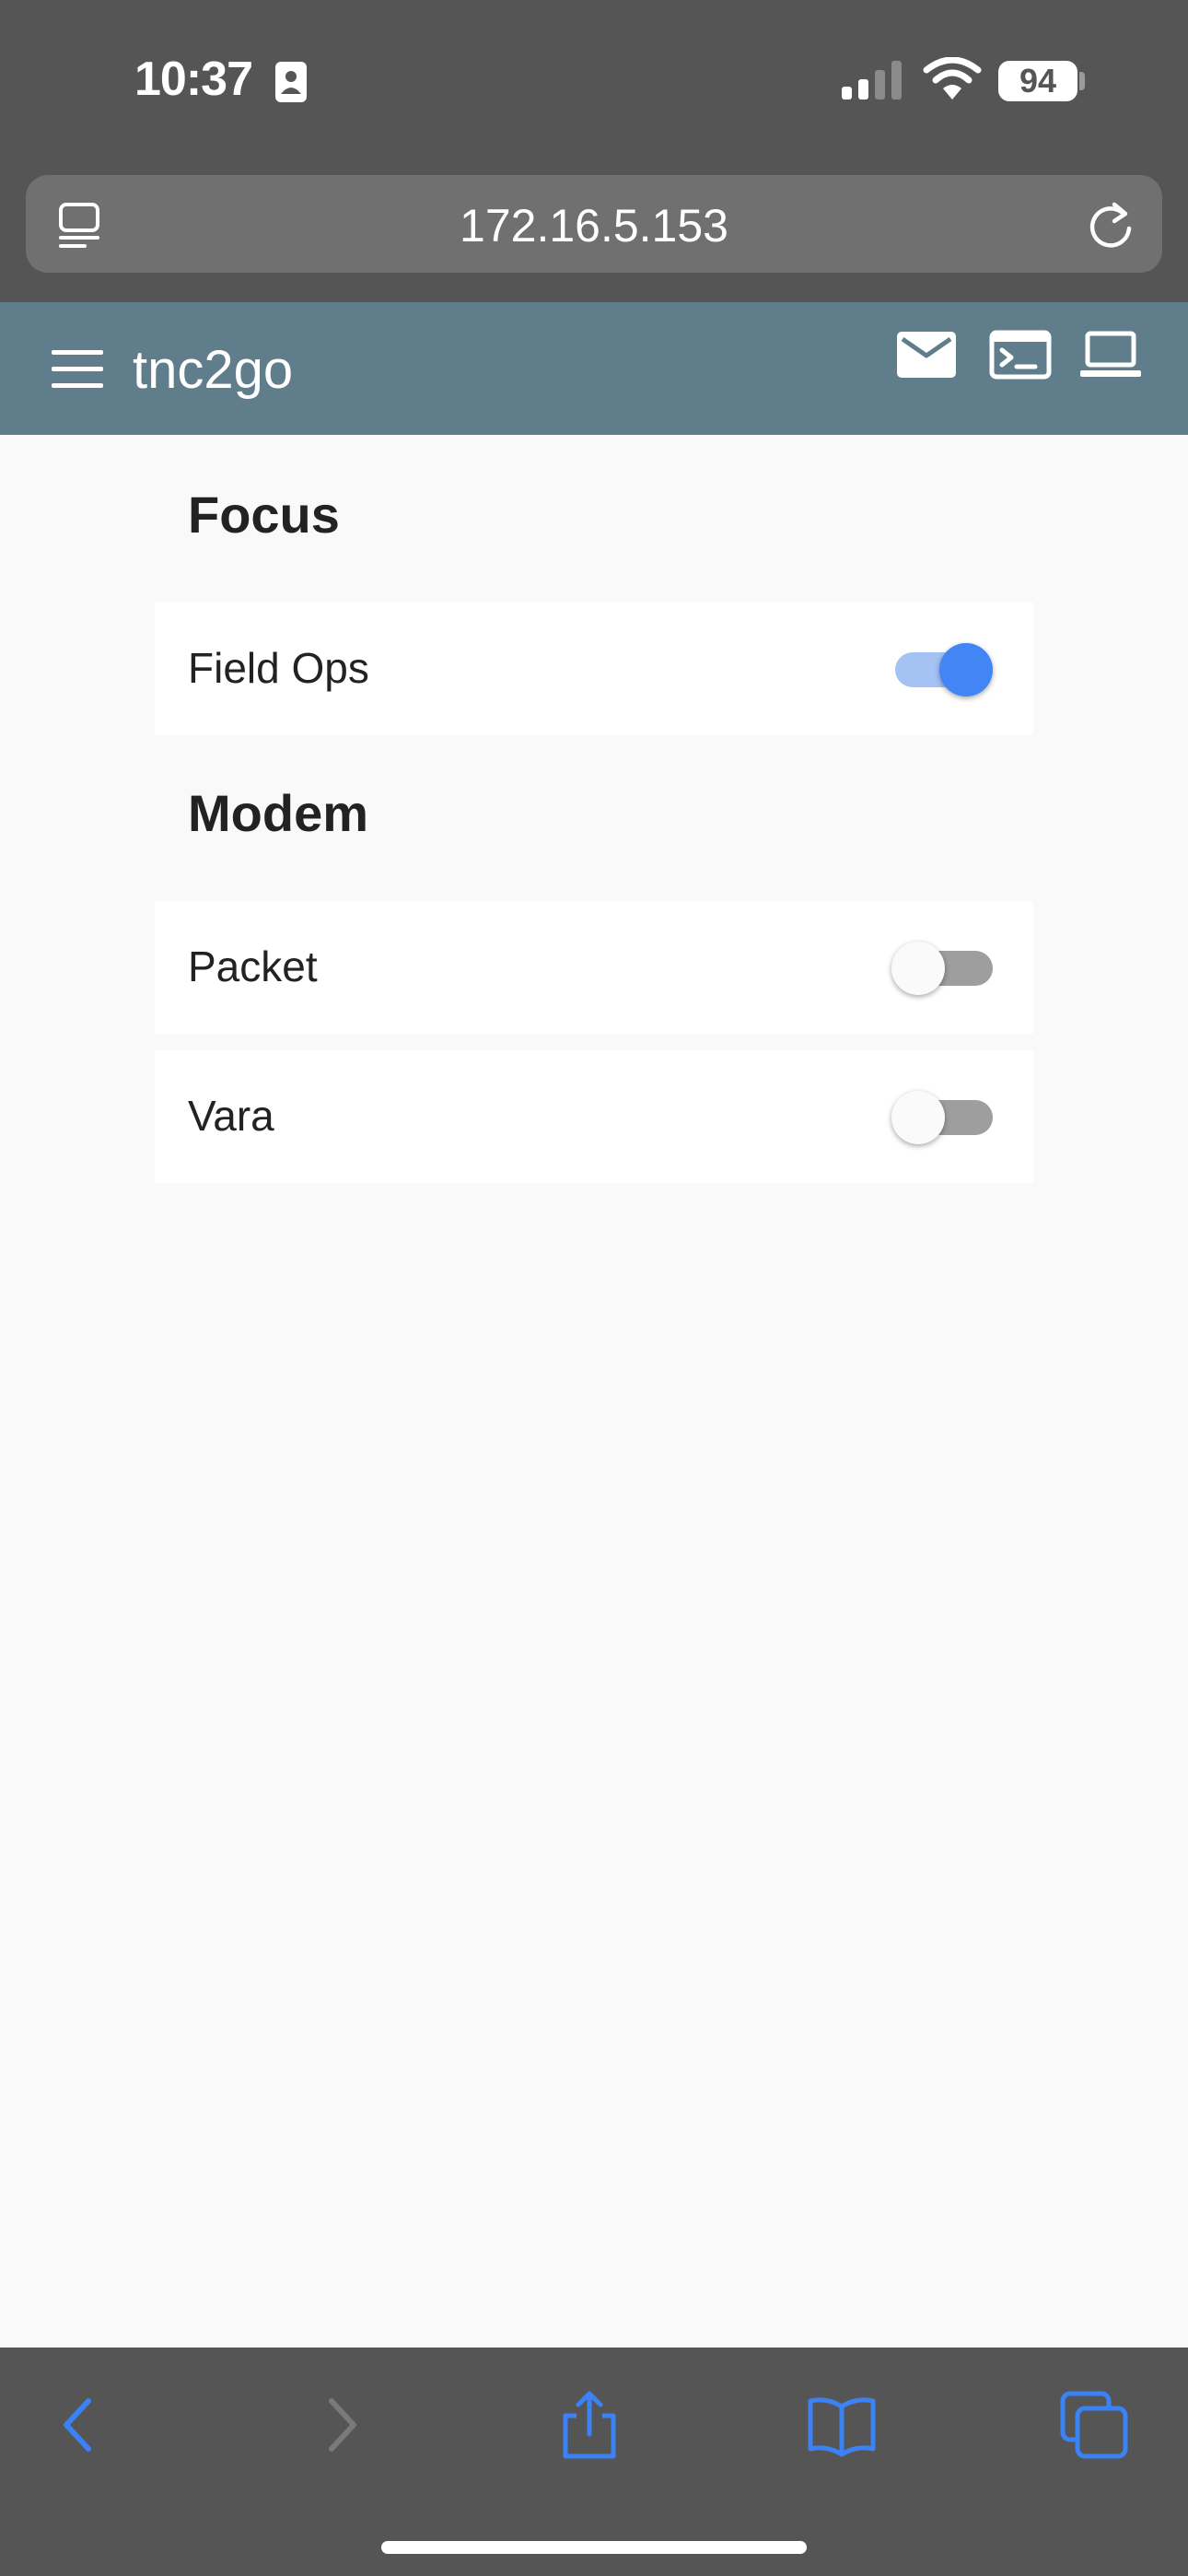 The width and height of the screenshot is (1188, 2576). I want to click on contact-card-icon, so click(291, 82).